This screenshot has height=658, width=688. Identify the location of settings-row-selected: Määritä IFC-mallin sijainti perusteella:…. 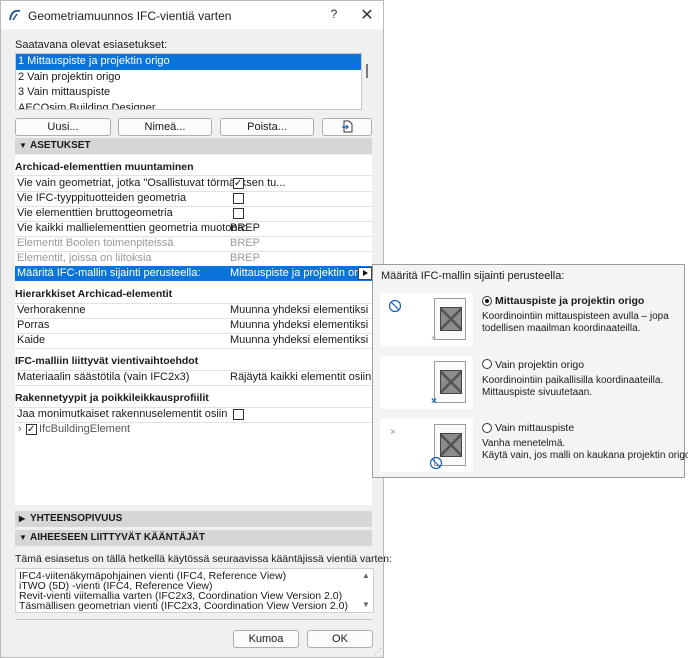
(193, 273).